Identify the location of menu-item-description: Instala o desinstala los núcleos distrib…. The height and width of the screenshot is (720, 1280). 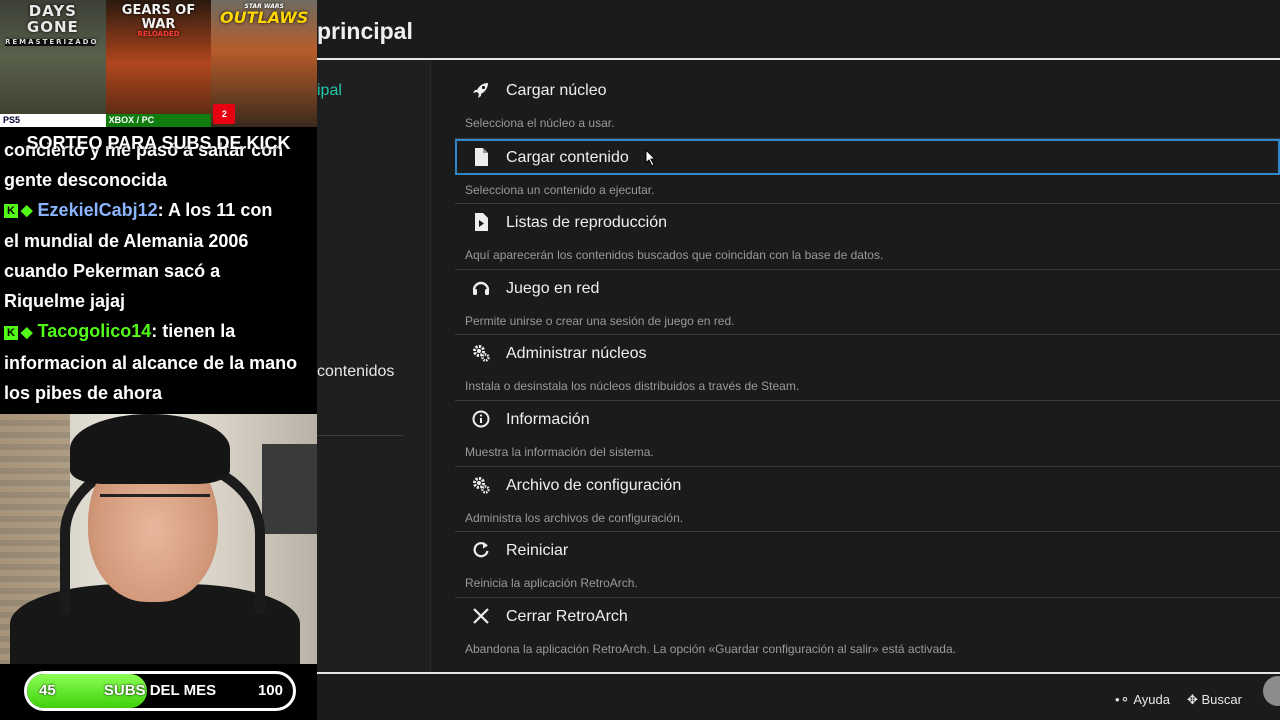
(632, 386).